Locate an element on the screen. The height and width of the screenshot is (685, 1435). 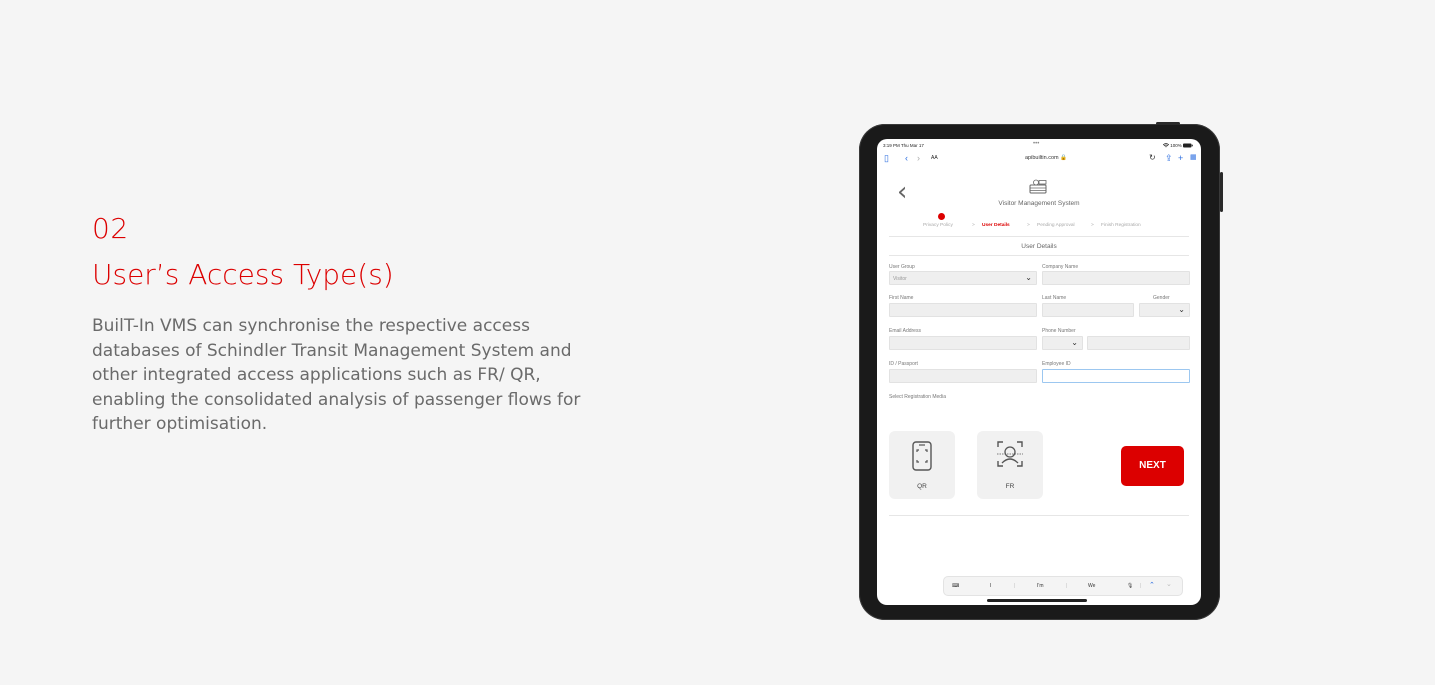
company-name-input is located at coordinates (1116, 278).